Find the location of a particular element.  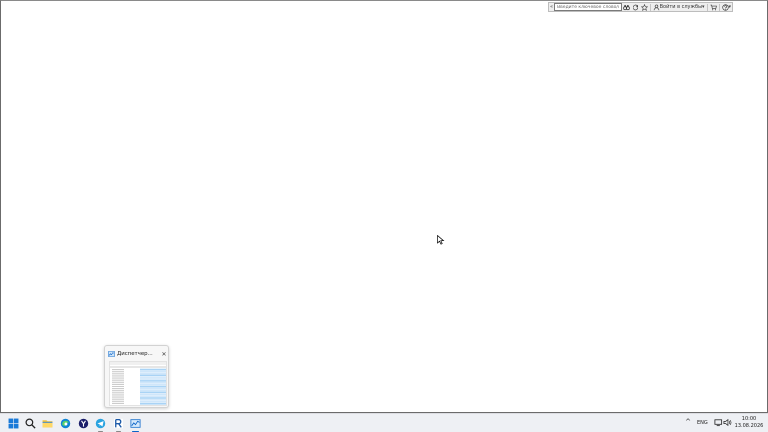

favorites-button is located at coordinates (644, 7).